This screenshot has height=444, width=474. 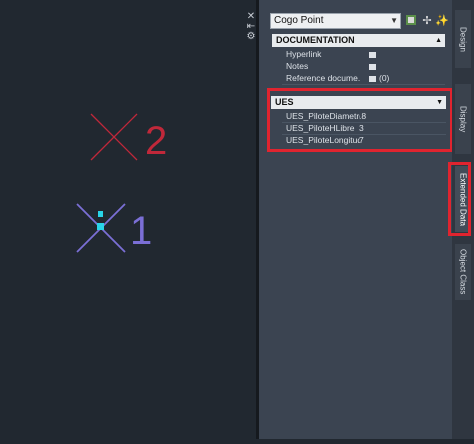 What do you see at coordinates (411, 21) in the screenshot?
I see `toggle-pickadd-icon` at bounding box center [411, 21].